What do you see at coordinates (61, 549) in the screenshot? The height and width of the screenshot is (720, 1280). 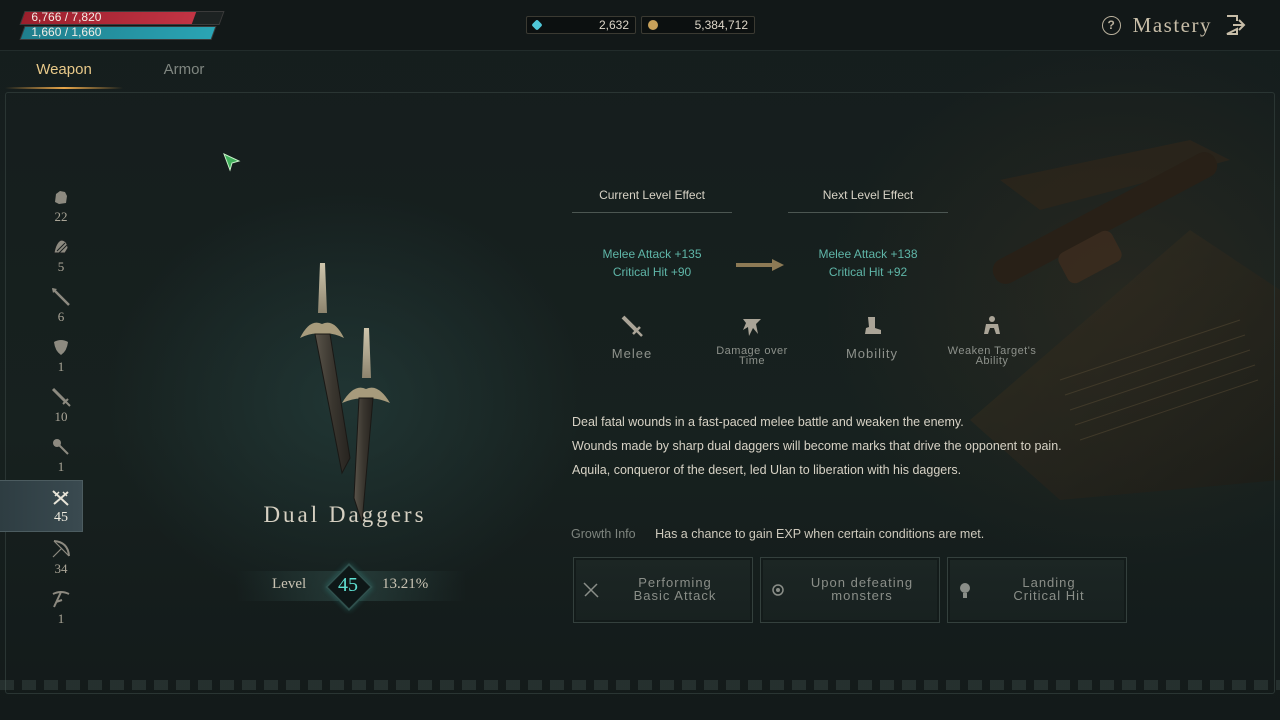 I see `bow-icon` at bounding box center [61, 549].